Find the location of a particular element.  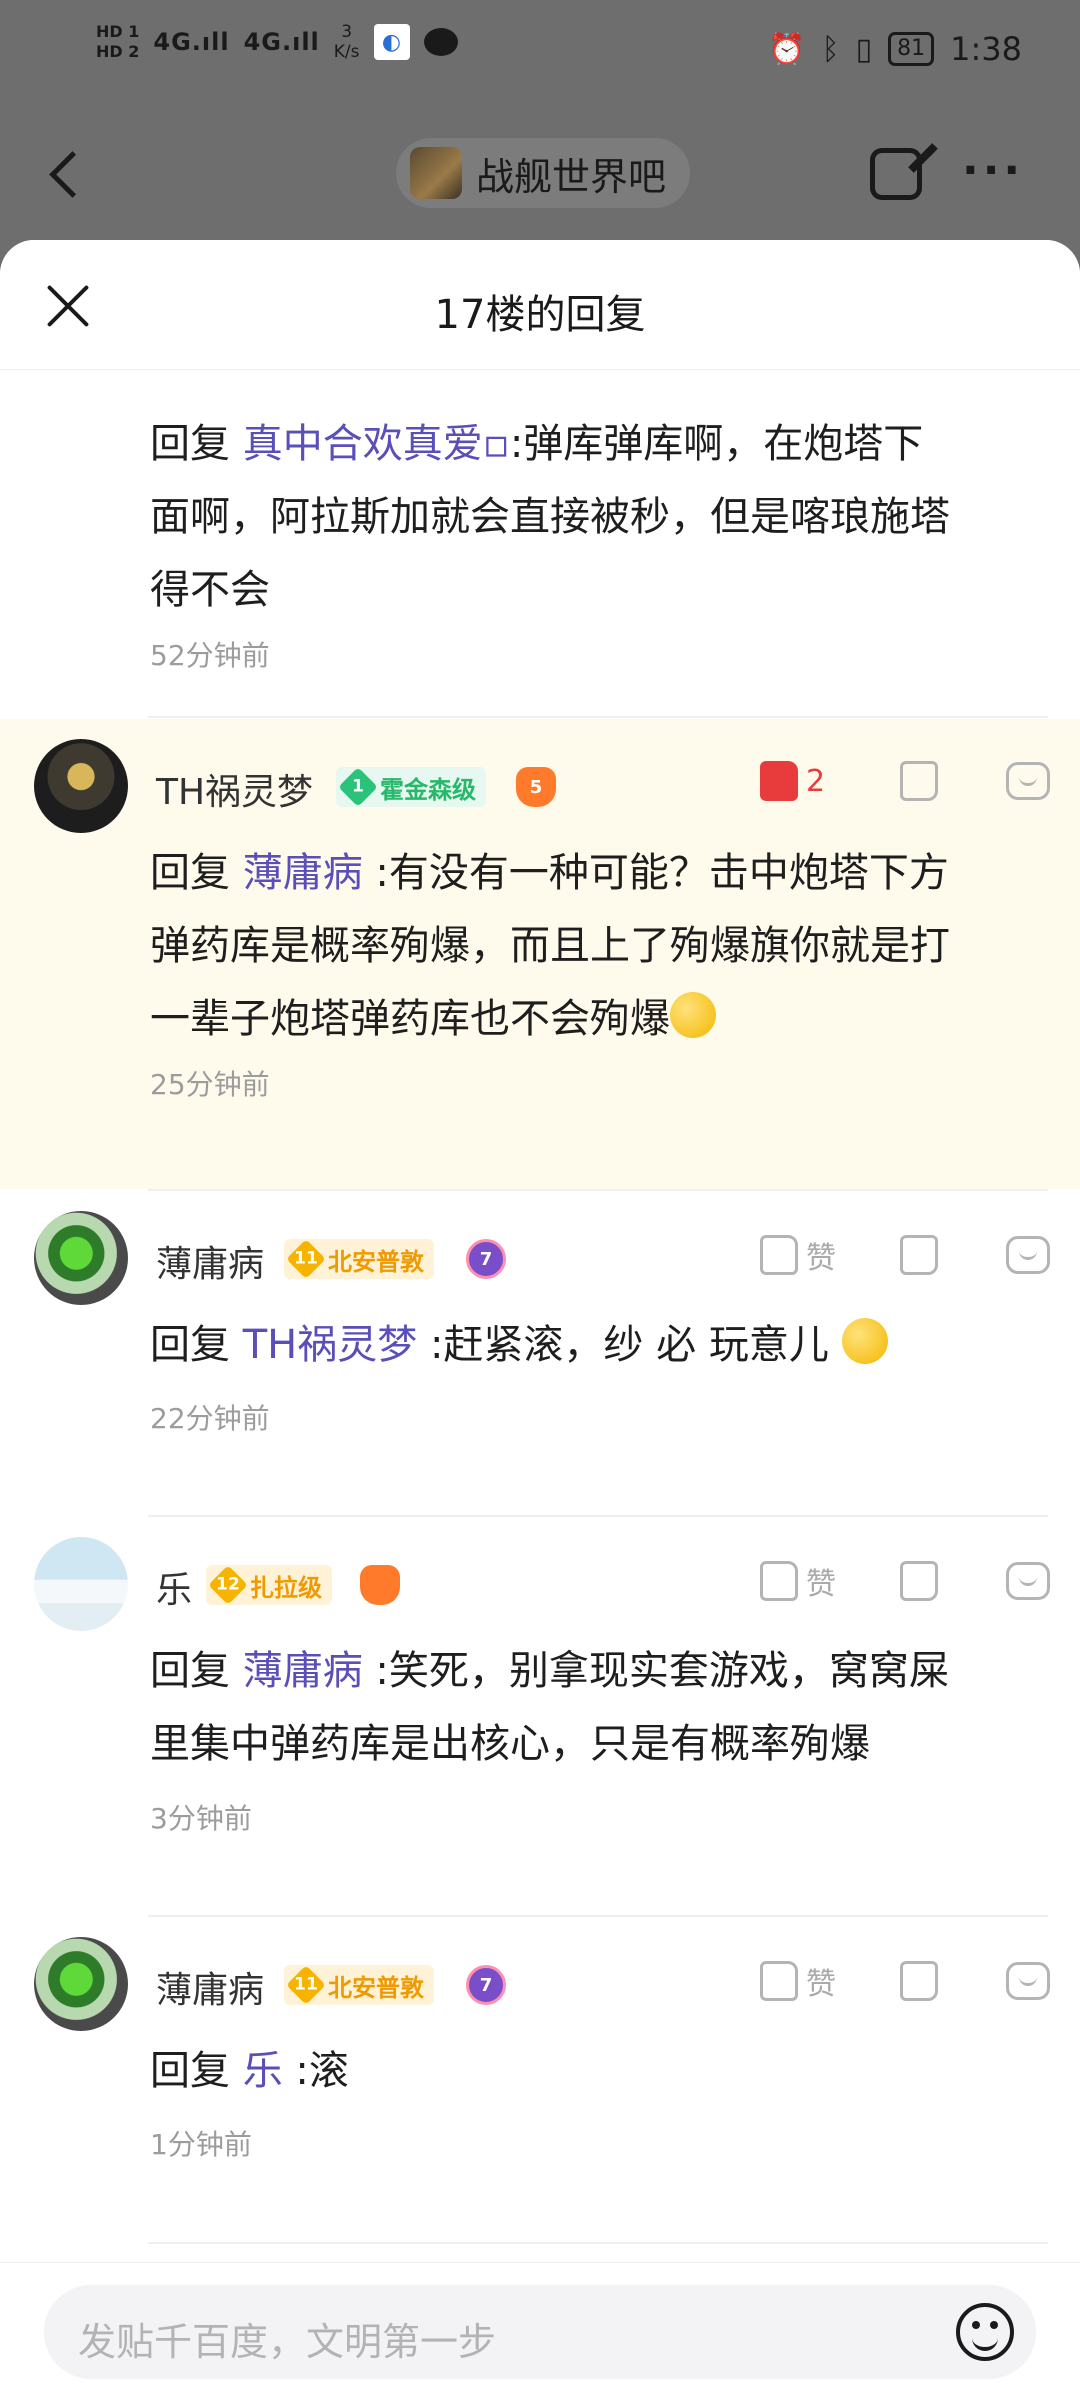

level-badge: 12 扎拉级 is located at coordinates (269, 1585).